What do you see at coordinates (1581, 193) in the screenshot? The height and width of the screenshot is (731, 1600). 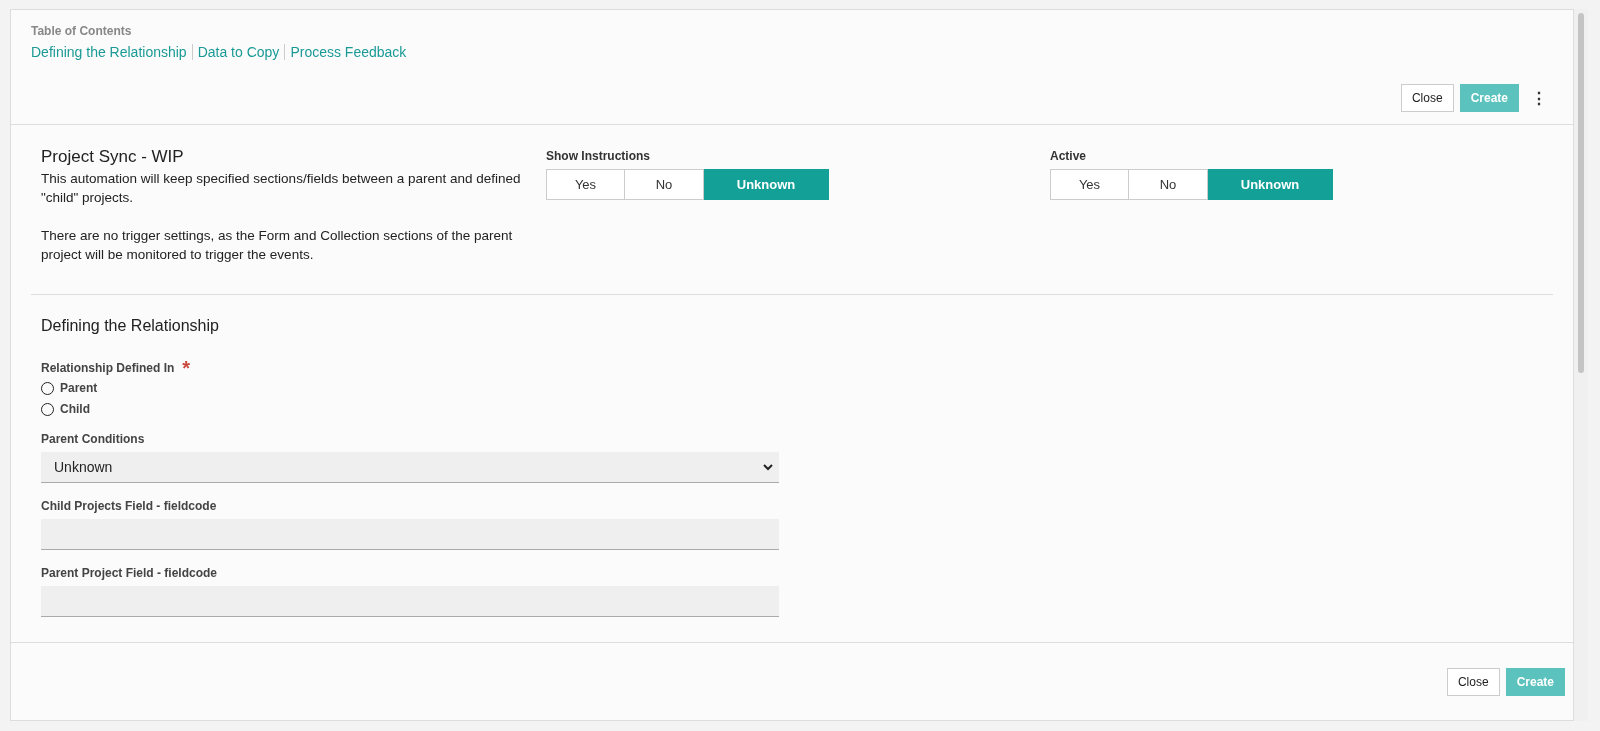 I see `scrollbar-thumb` at bounding box center [1581, 193].